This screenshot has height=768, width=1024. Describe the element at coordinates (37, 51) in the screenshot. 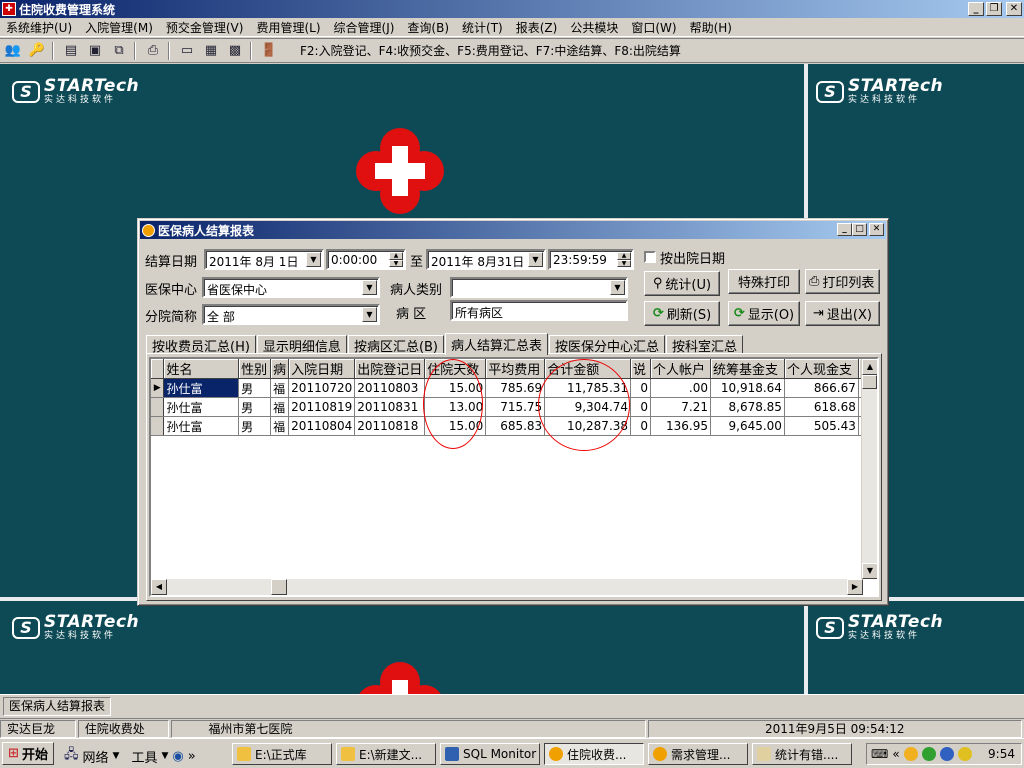

I see `key-icon: 🔑` at that location.